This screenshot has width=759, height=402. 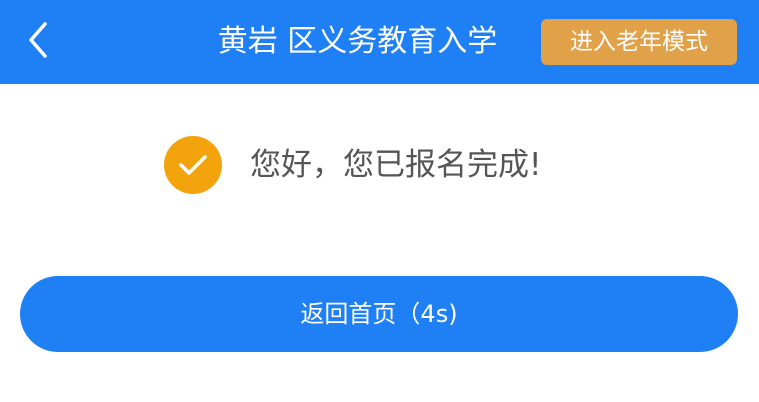 I want to click on chevron-left-icon, so click(x=38, y=42).